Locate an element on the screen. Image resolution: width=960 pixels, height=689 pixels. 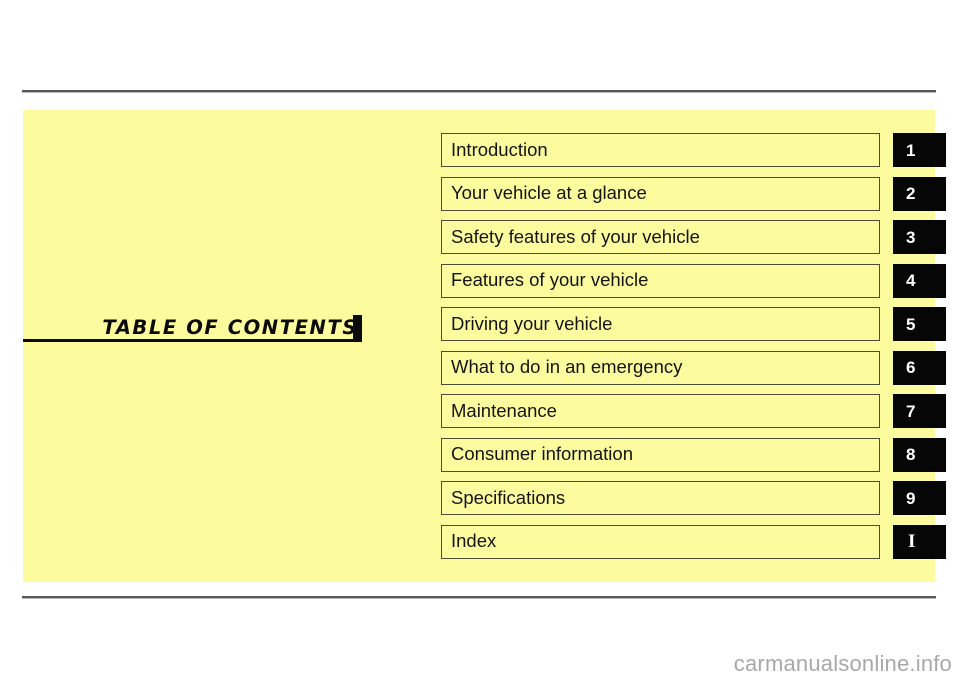
chapter-label-box: What to do in an emergency is located at coordinates (660, 367).